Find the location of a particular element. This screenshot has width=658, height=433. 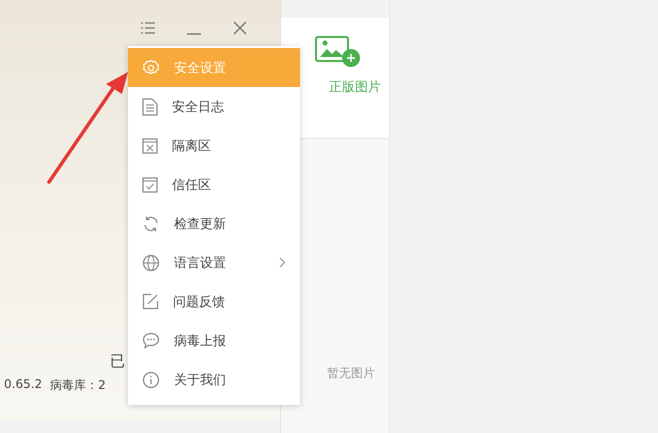

globe-icon is located at coordinates (151, 263).